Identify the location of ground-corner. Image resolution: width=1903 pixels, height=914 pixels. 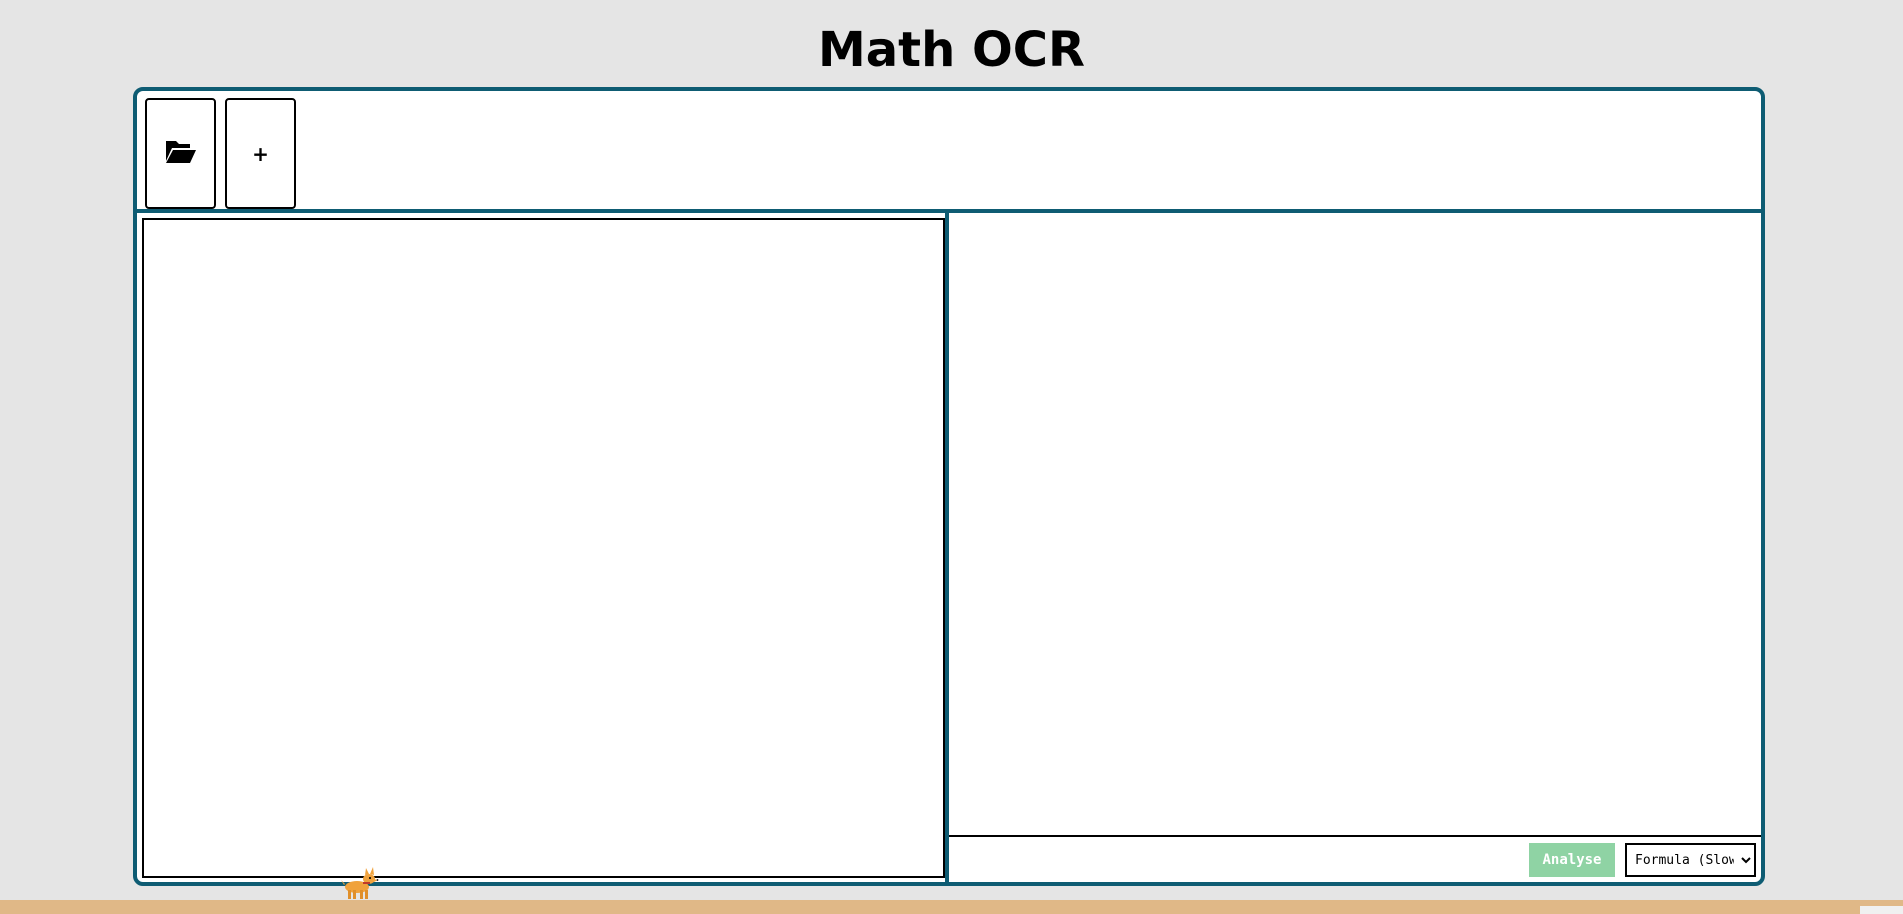
(1881, 910).